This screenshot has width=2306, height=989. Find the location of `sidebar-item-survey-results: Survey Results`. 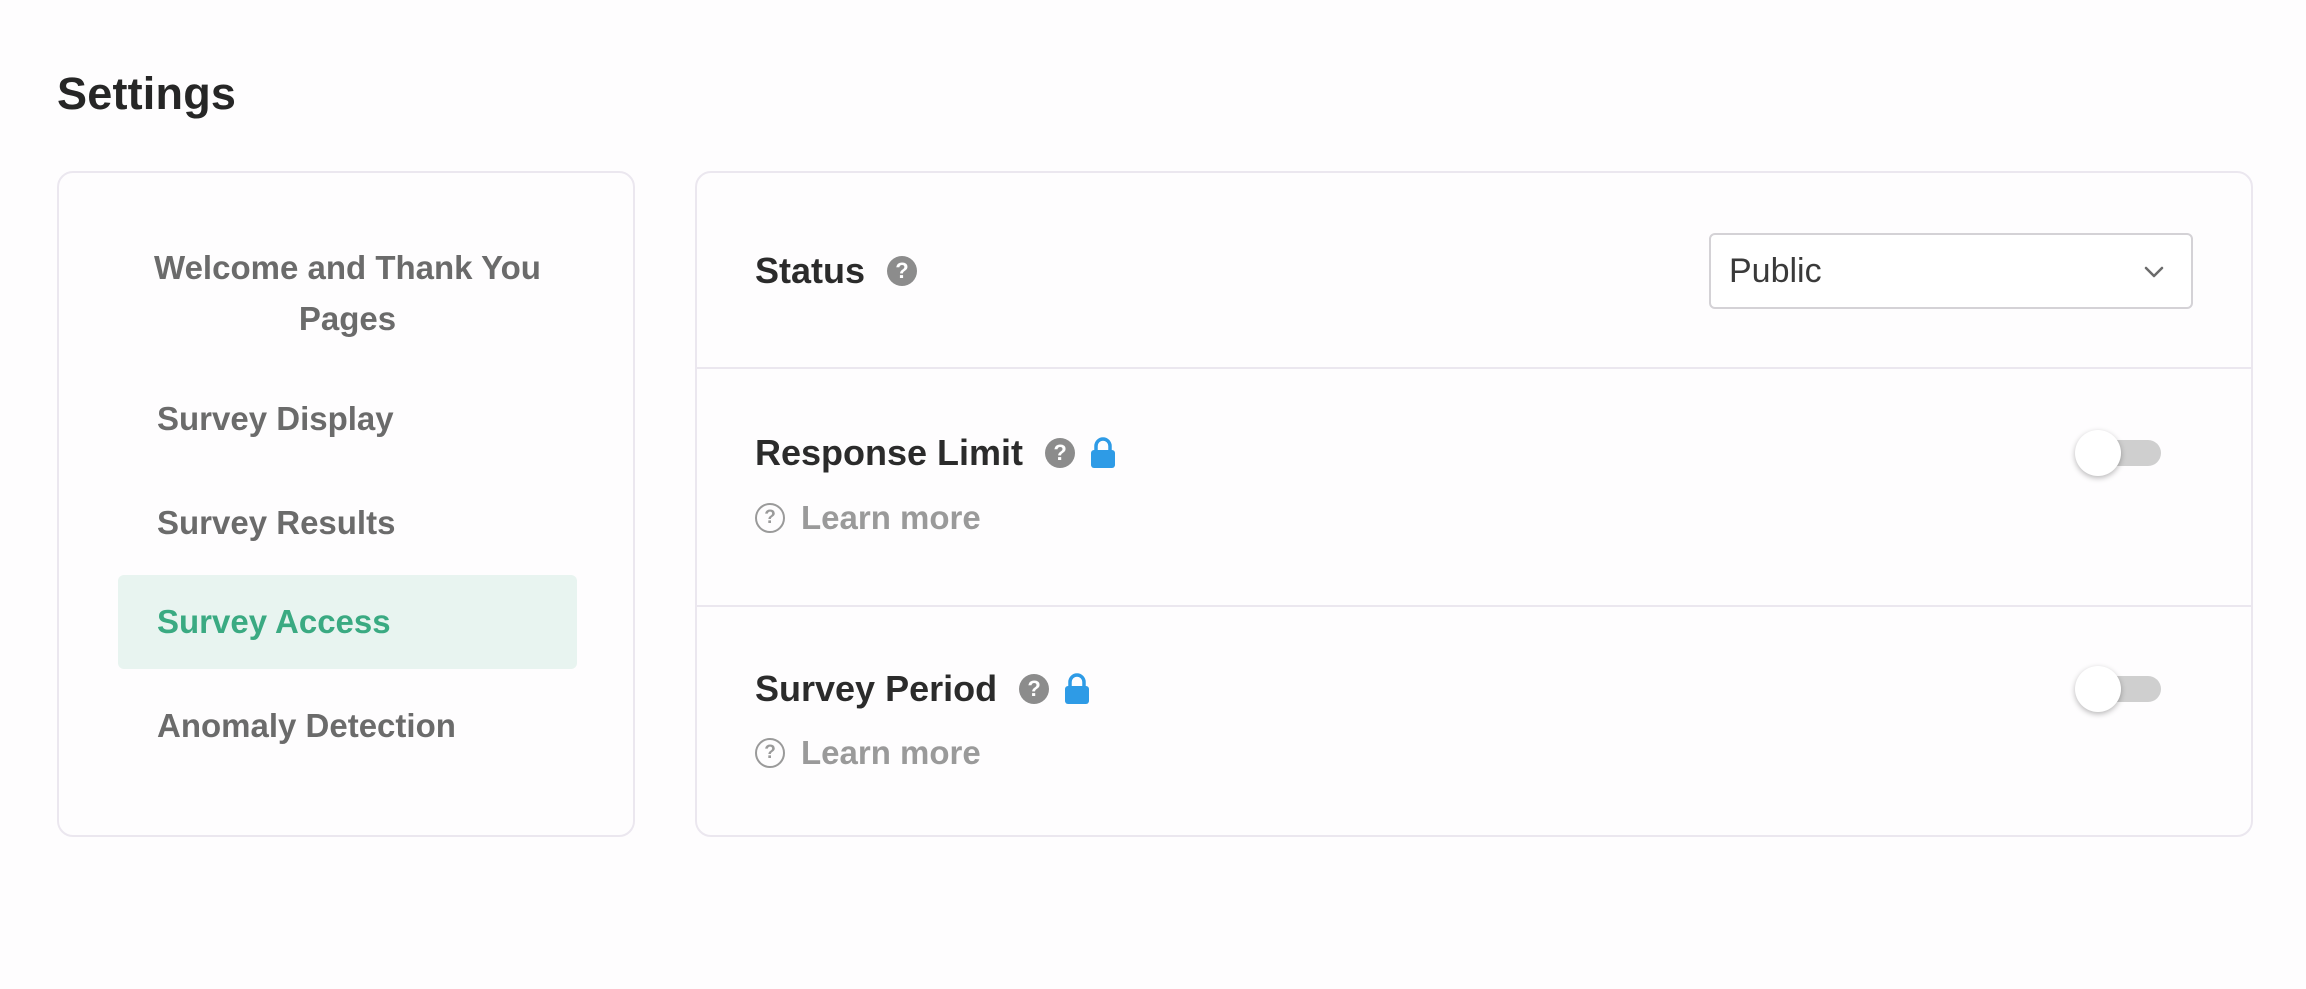

sidebar-item-survey-results: Survey Results is located at coordinates (347, 523).